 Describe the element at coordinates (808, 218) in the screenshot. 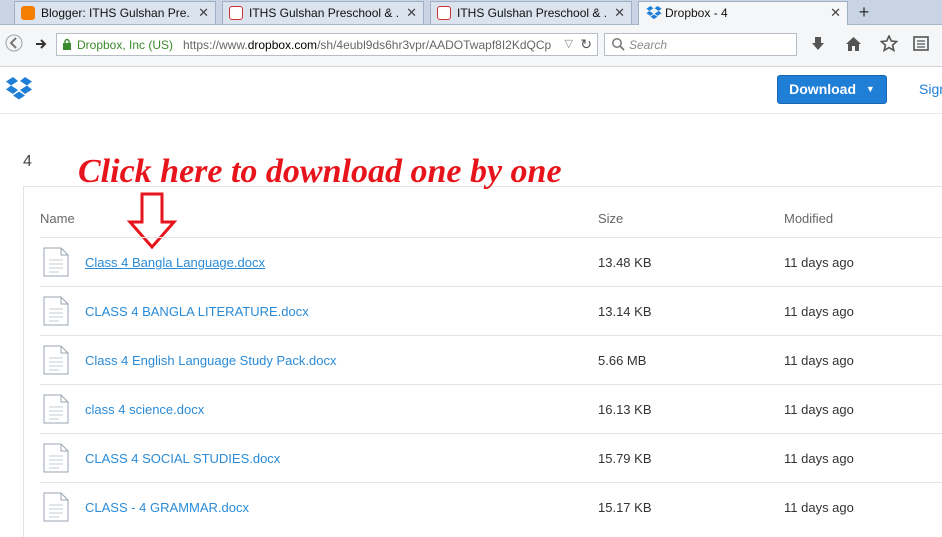

I see `column-header-modified: Modified` at that location.